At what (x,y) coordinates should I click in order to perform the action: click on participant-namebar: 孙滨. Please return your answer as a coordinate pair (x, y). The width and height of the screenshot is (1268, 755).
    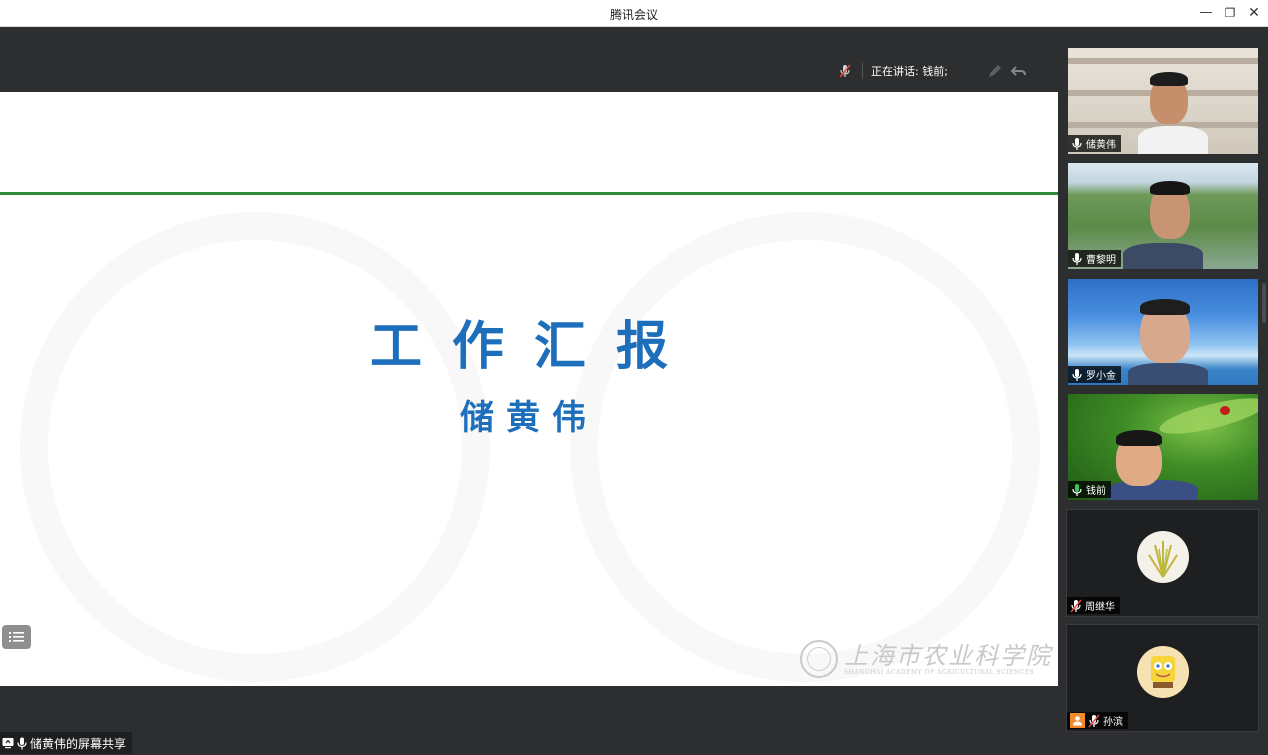
    Looking at the image, I should click on (1097, 720).